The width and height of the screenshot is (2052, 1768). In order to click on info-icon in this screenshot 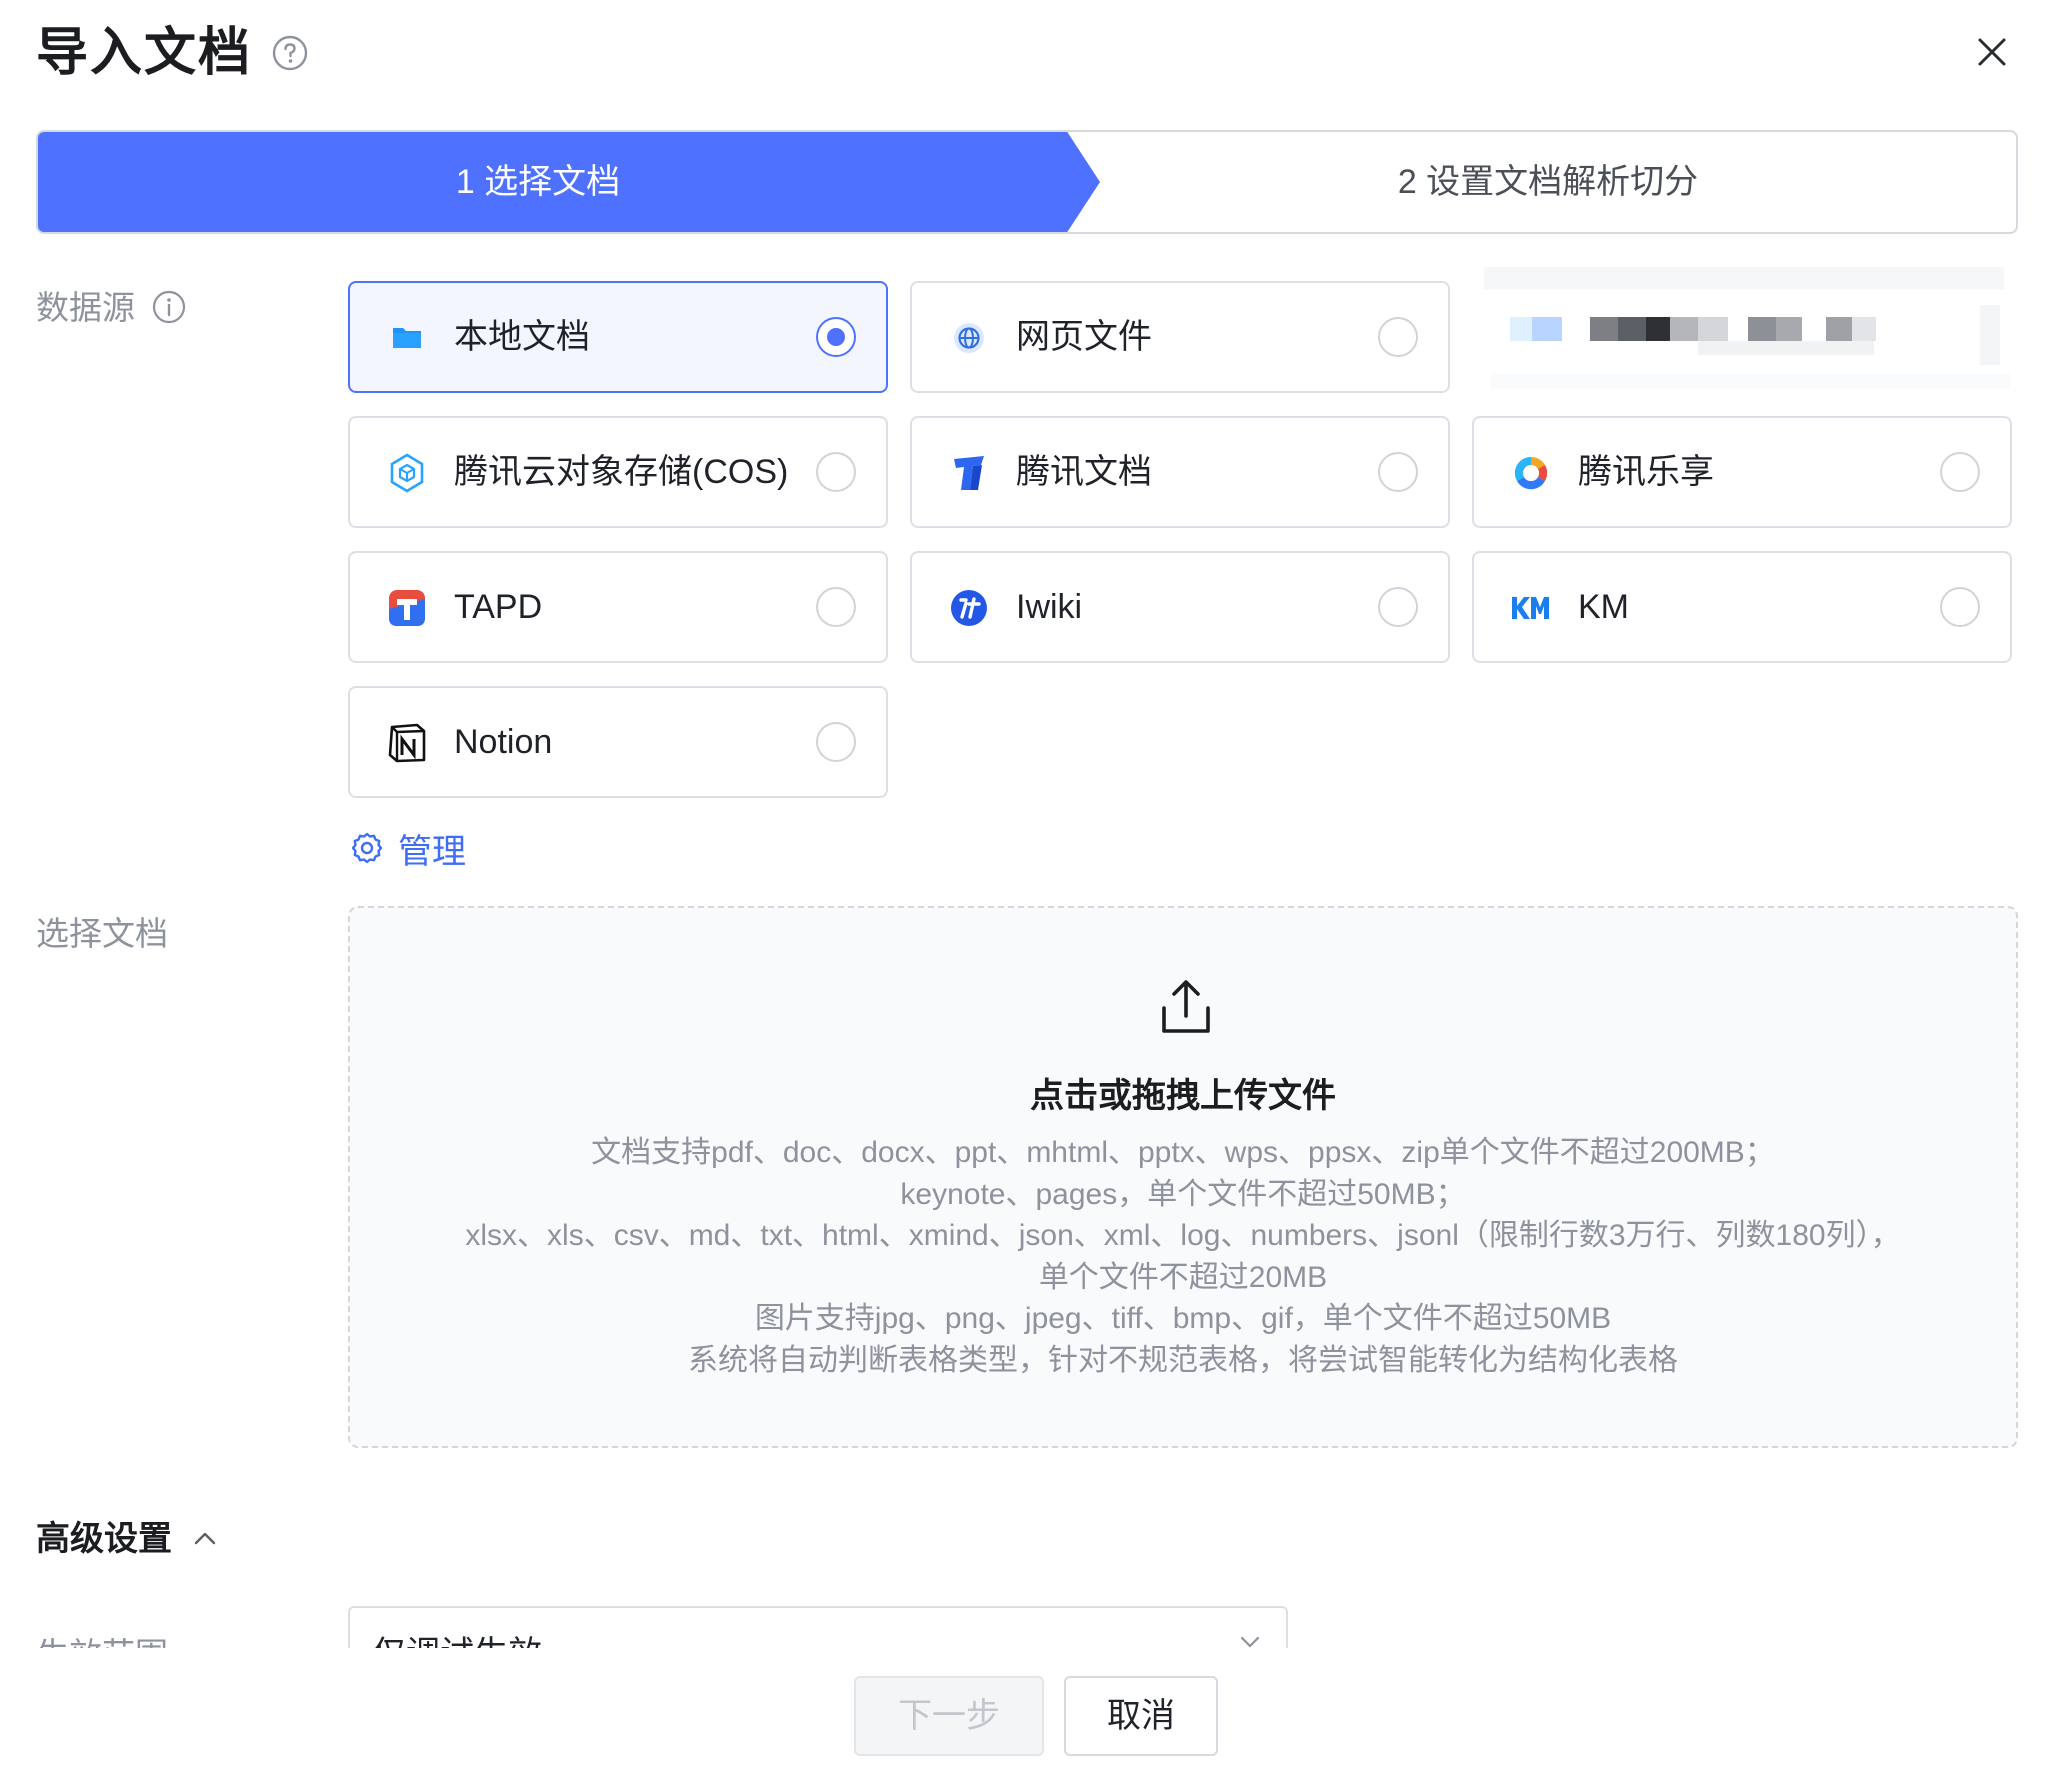, I will do `click(169, 307)`.